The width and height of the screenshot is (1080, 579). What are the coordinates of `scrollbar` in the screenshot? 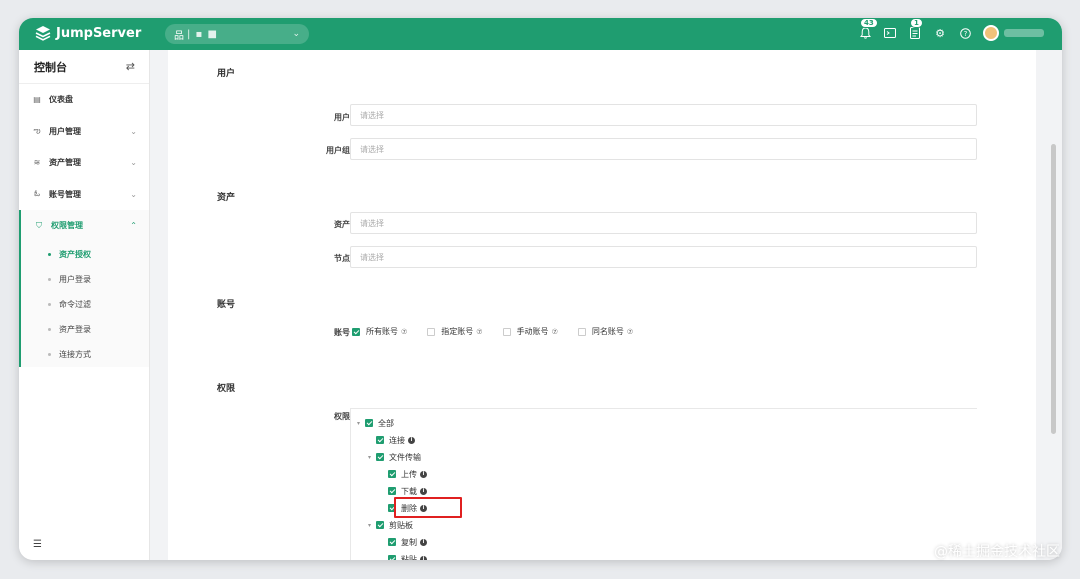 It's located at (1053, 289).